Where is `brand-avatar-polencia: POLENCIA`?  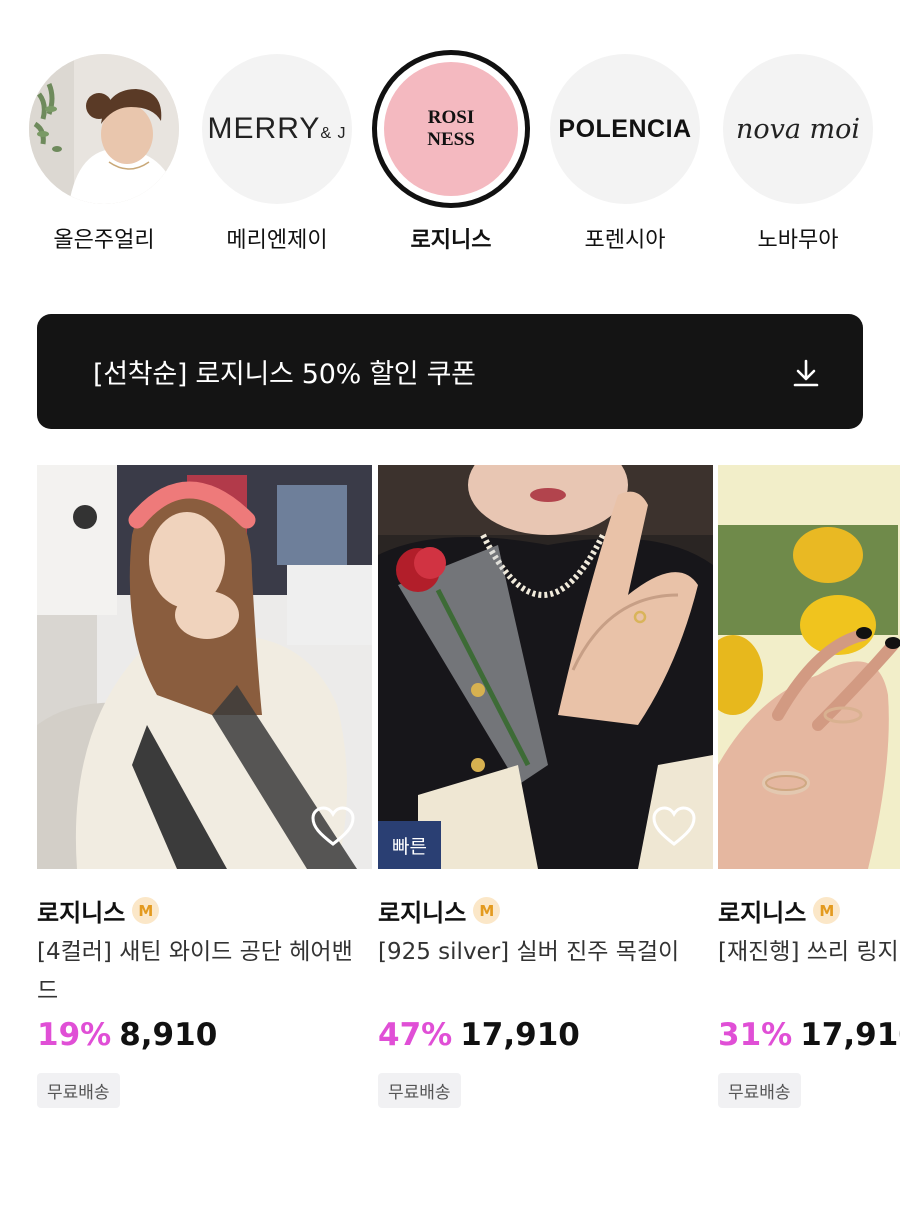 brand-avatar-polencia: POLENCIA is located at coordinates (625, 129).